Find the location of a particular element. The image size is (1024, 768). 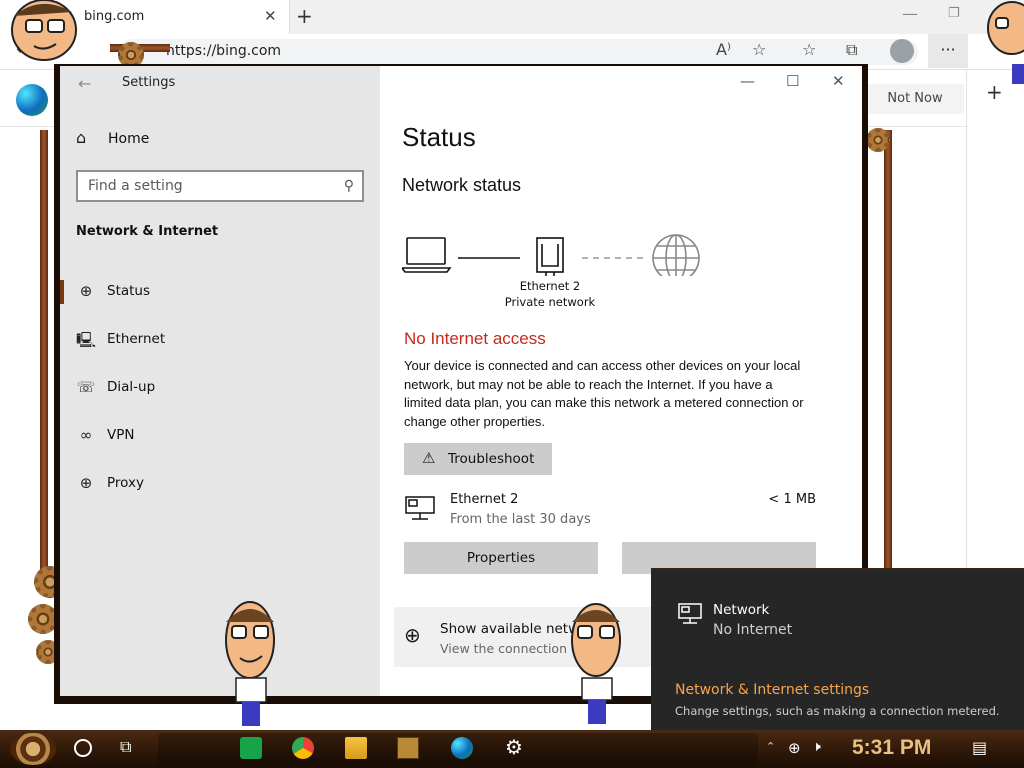

cortana-icon is located at coordinates (83, 748).